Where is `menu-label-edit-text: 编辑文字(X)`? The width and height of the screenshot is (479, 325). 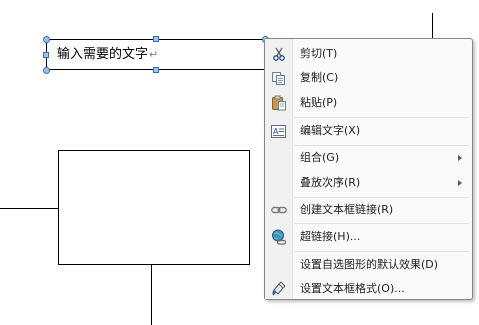
menu-label-edit-text: 编辑文字(X) is located at coordinates (330, 130).